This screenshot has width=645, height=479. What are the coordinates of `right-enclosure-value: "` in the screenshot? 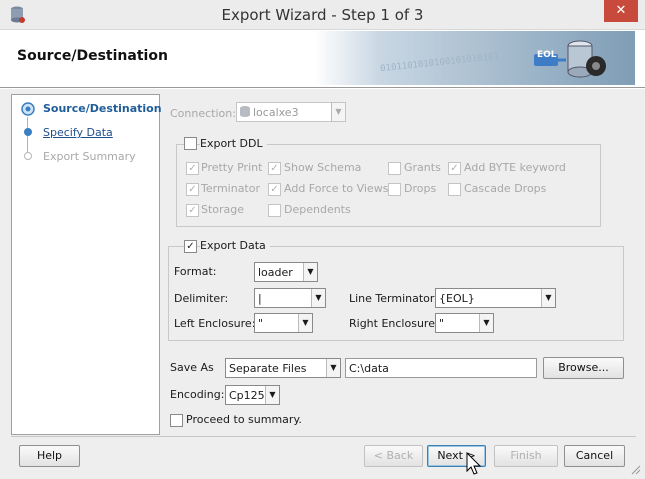 It's located at (442, 323).